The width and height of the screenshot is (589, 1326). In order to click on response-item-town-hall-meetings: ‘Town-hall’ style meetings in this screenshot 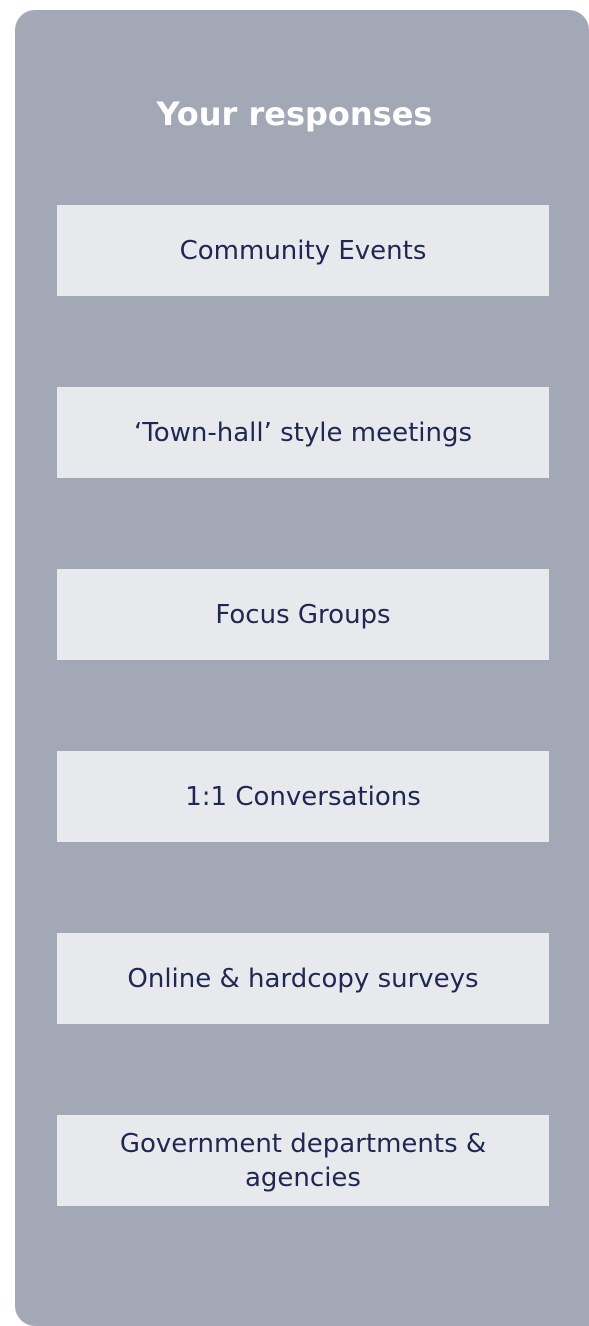, I will do `click(303, 432)`.